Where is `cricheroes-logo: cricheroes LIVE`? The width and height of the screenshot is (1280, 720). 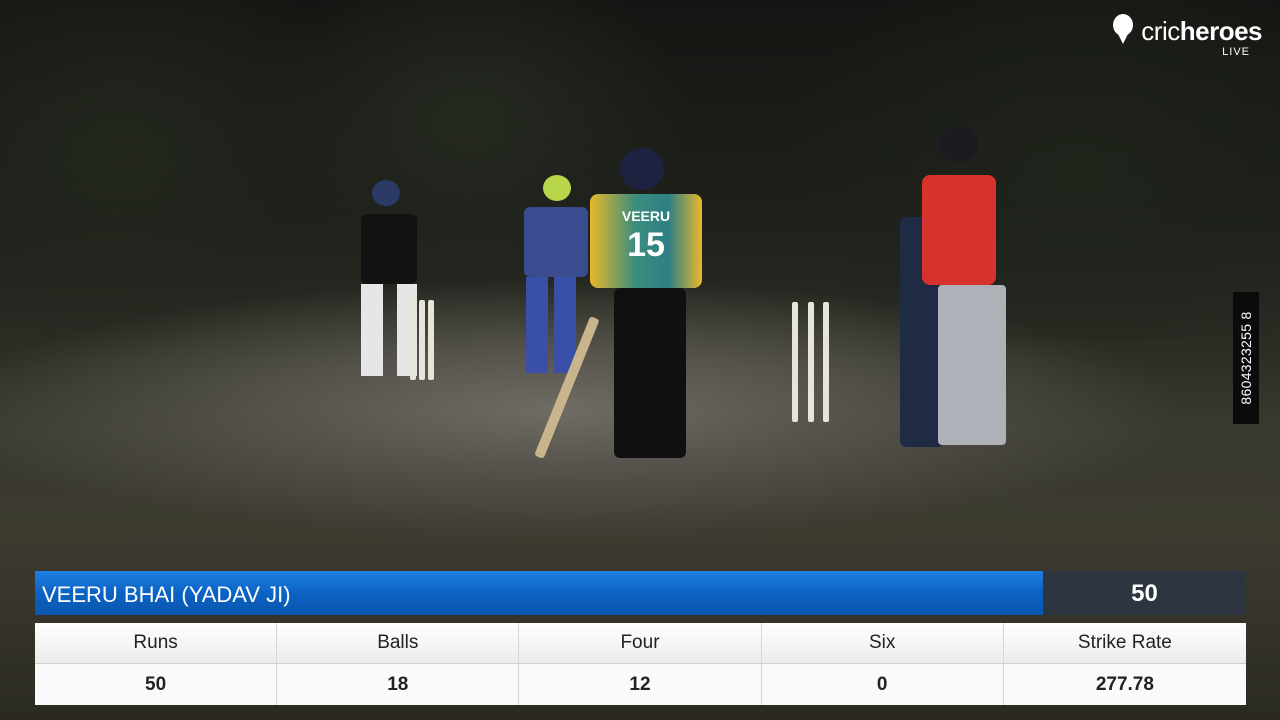
cricheroes-logo: cricheroes LIVE is located at coordinates (1187, 37).